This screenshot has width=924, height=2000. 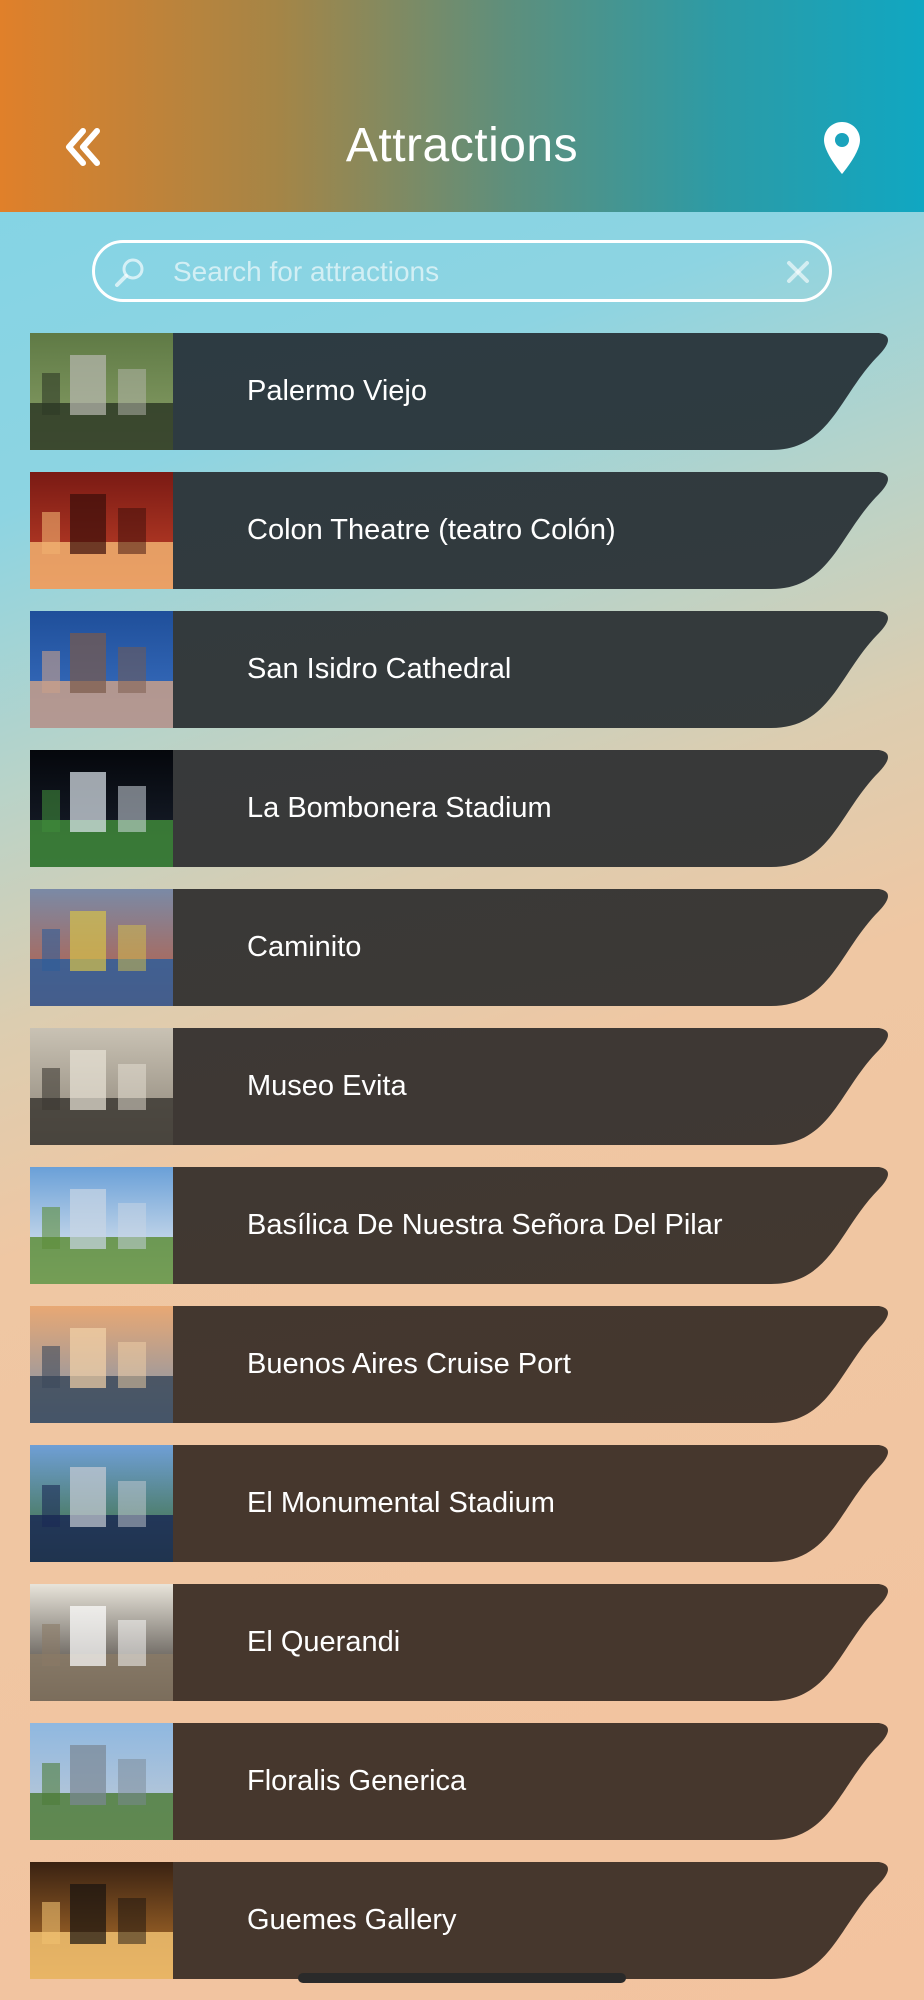 What do you see at coordinates (327, 1086) in the screenshot?
I see `attraction-name: Museo Evita` at bounding box center [327, 1086].